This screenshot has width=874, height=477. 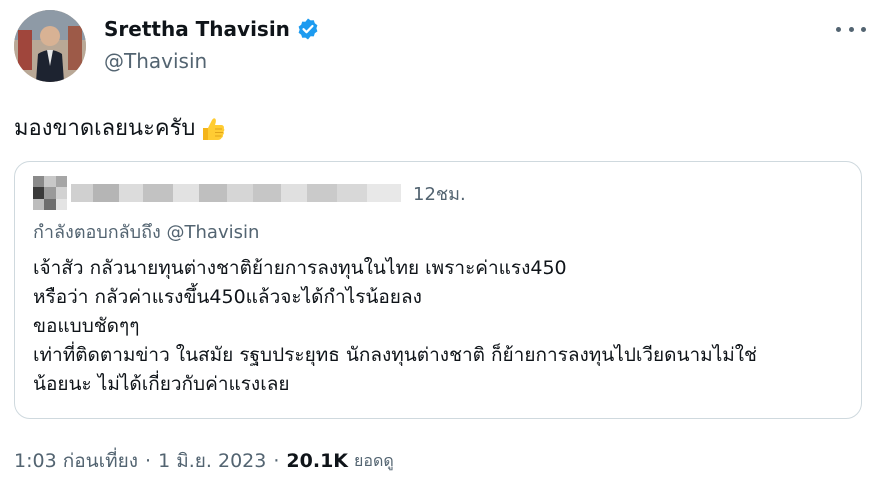 What do you see at coordinates (317, 461) in the screenshot?
I see `views-count: 20.1K` at bounding box center [317, 461].